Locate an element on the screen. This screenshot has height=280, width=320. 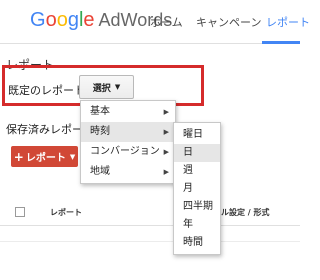
menu-item-label: コンバージョン is located at coordinates (125, 151).